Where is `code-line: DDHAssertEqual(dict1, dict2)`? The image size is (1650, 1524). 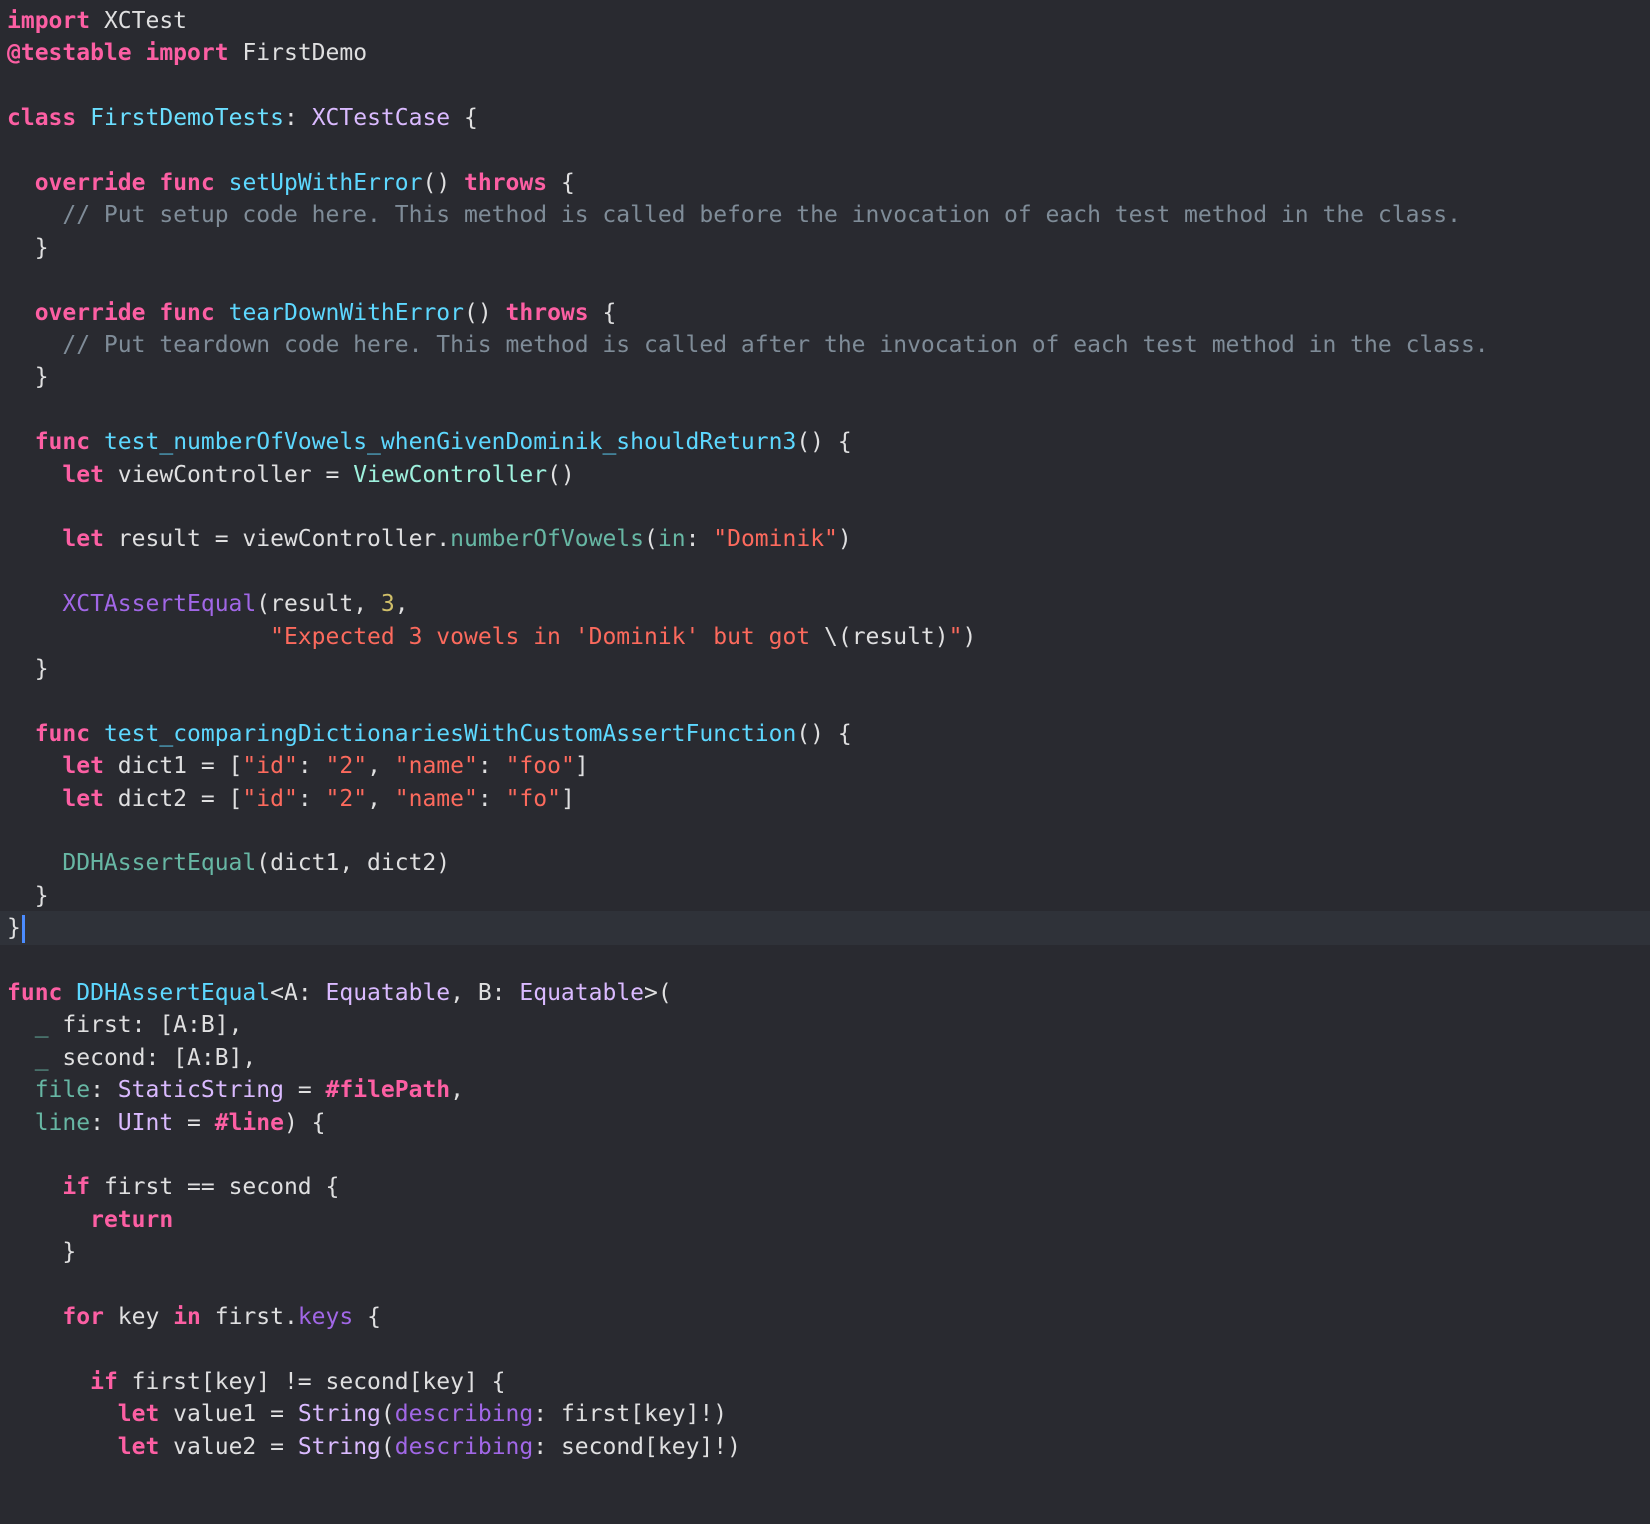 code-line: DDHAssertEqual(dict1, dict2) is located at coordinates (825, 863).